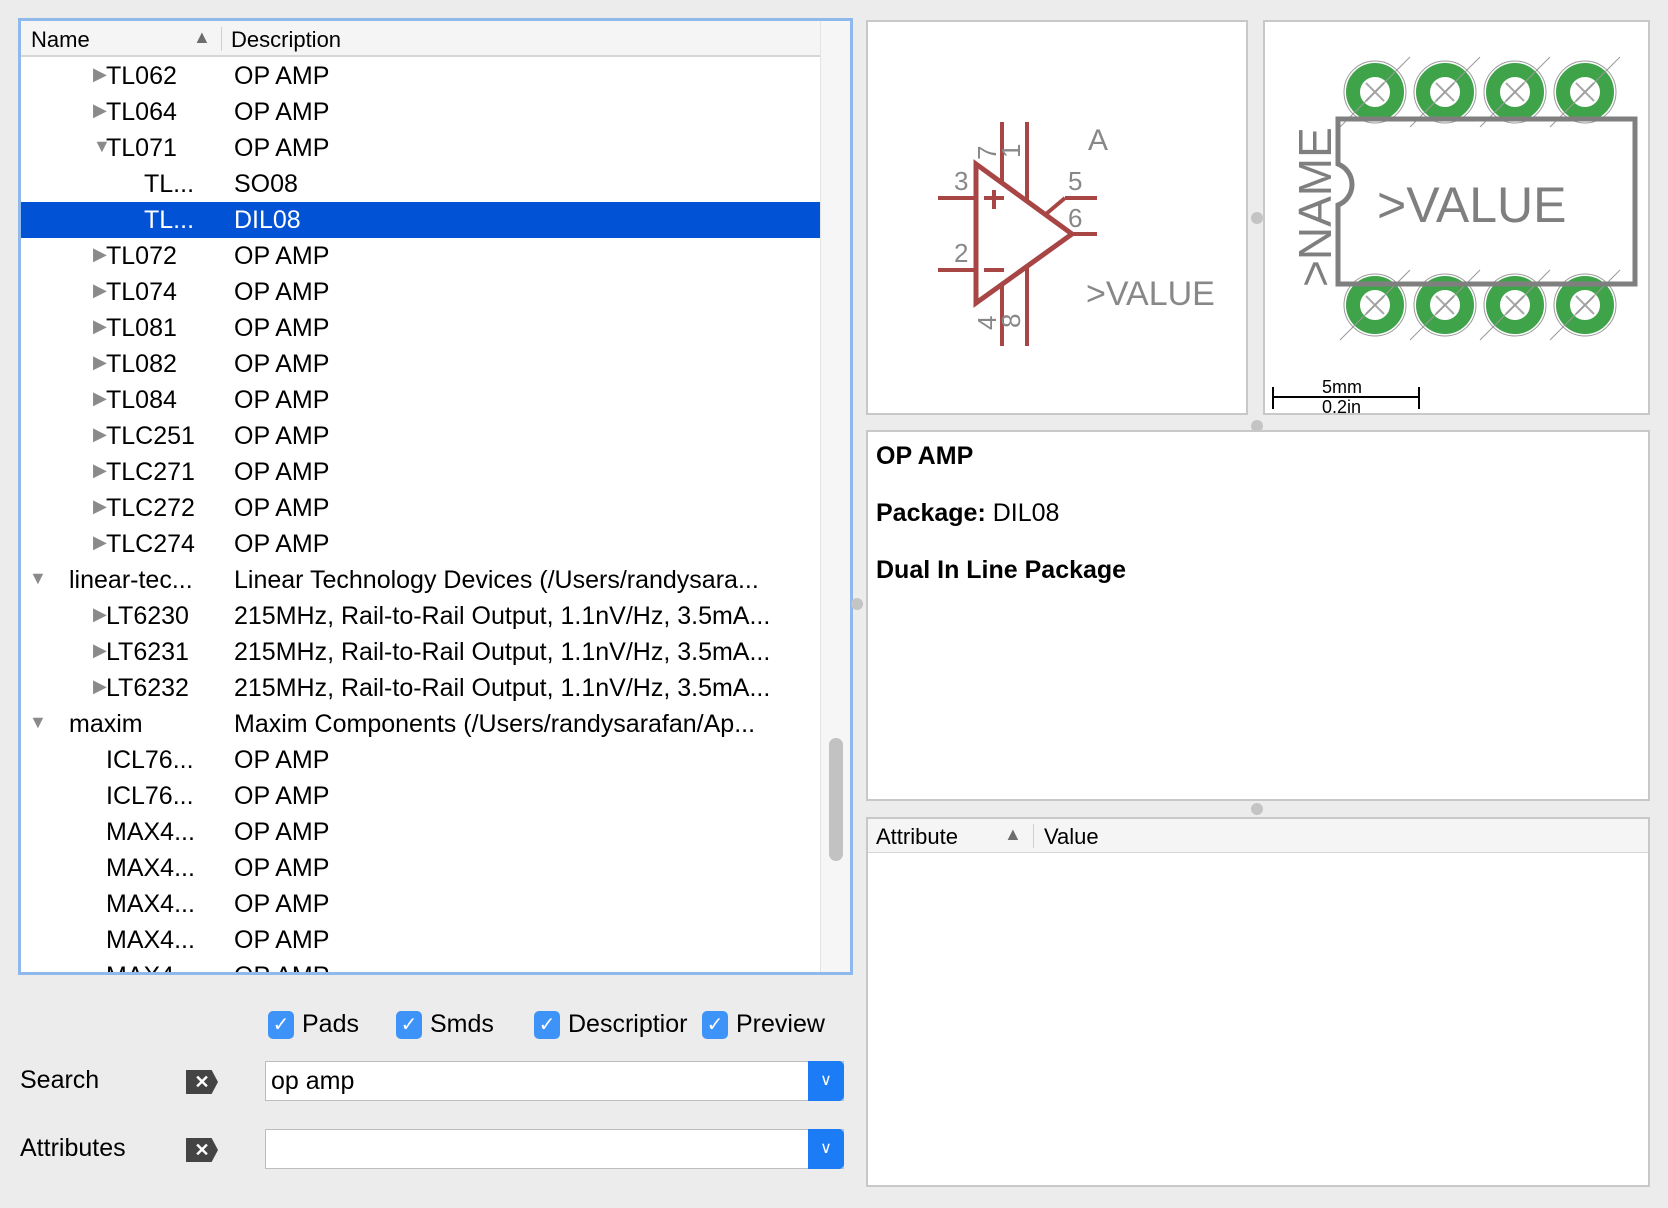 The image size is (1668, 1208). What do you see at coordinates (1071, 837) in the screenshot?
I see `column-value-header: Value` at bounding box center [1071, 837].